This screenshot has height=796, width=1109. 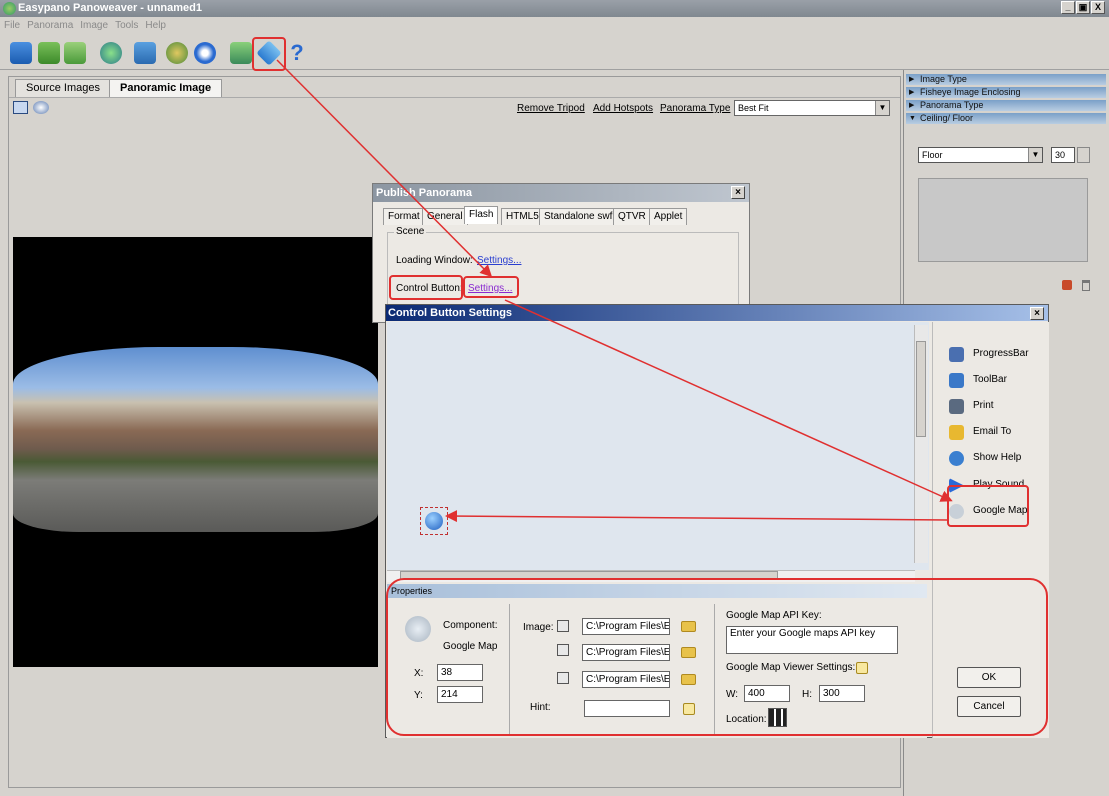 I want to click on tab-general: General, so click(x=445, y=216).